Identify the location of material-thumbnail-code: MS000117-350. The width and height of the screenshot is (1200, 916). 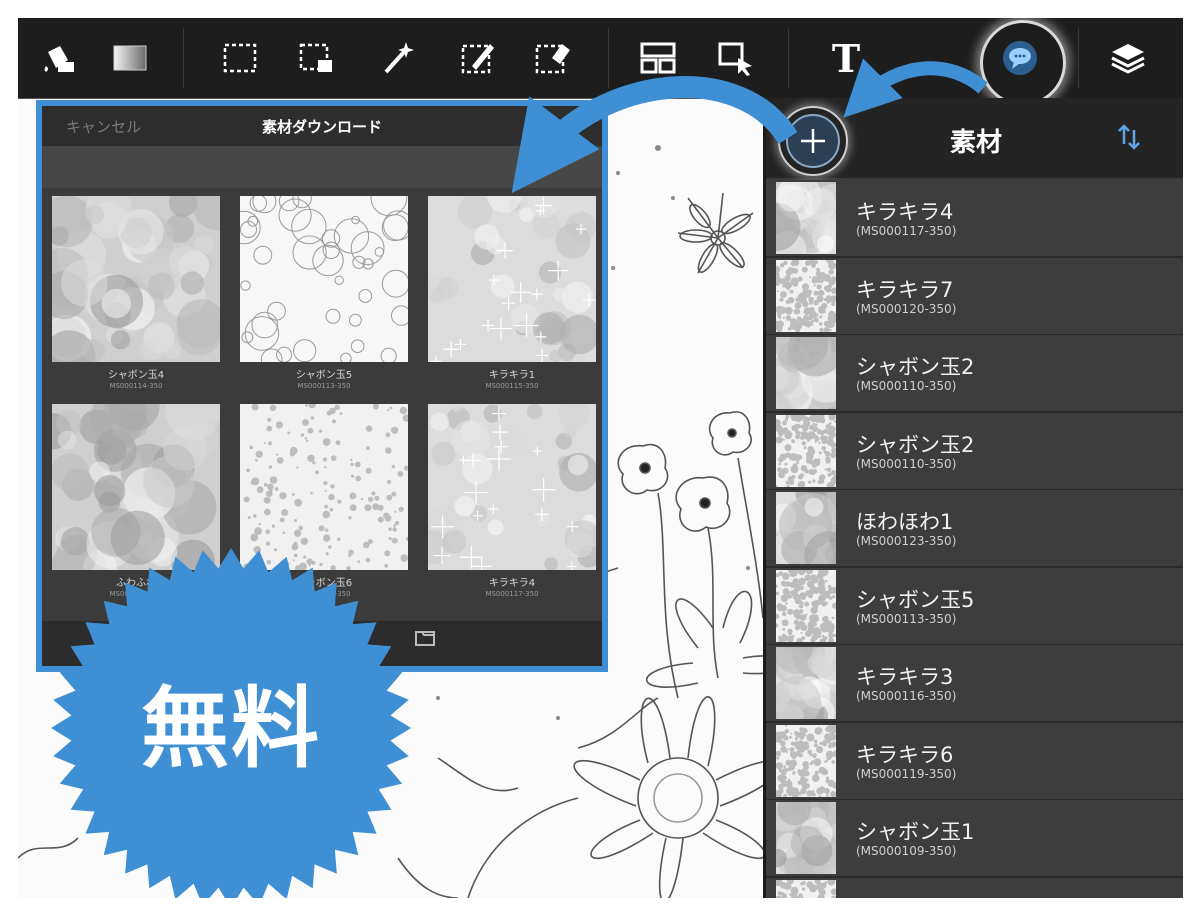
(512, 594).